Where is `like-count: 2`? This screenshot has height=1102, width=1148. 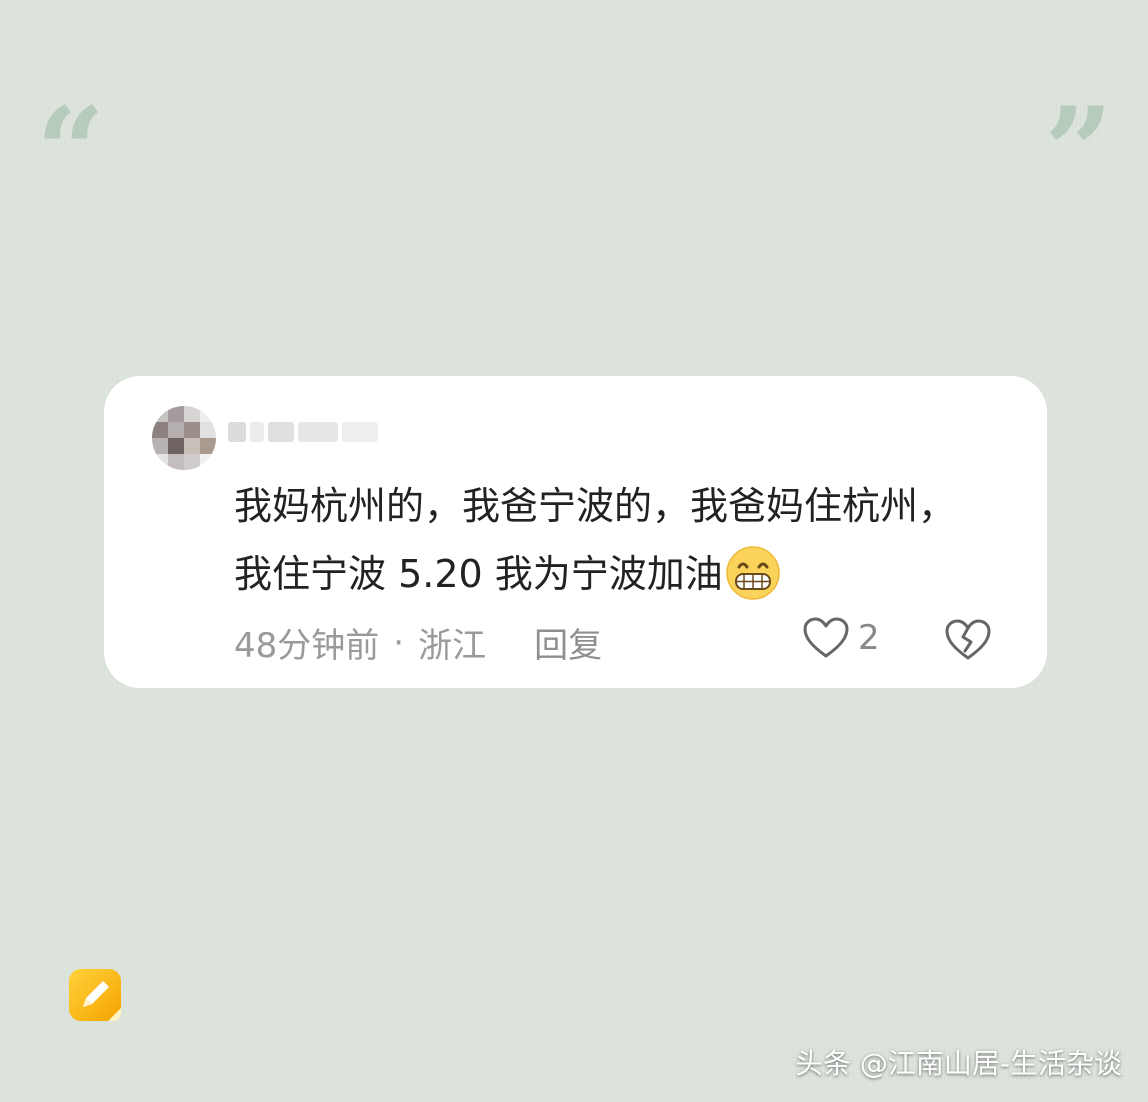
like-count: 2 is located at coordinates (869, 638).